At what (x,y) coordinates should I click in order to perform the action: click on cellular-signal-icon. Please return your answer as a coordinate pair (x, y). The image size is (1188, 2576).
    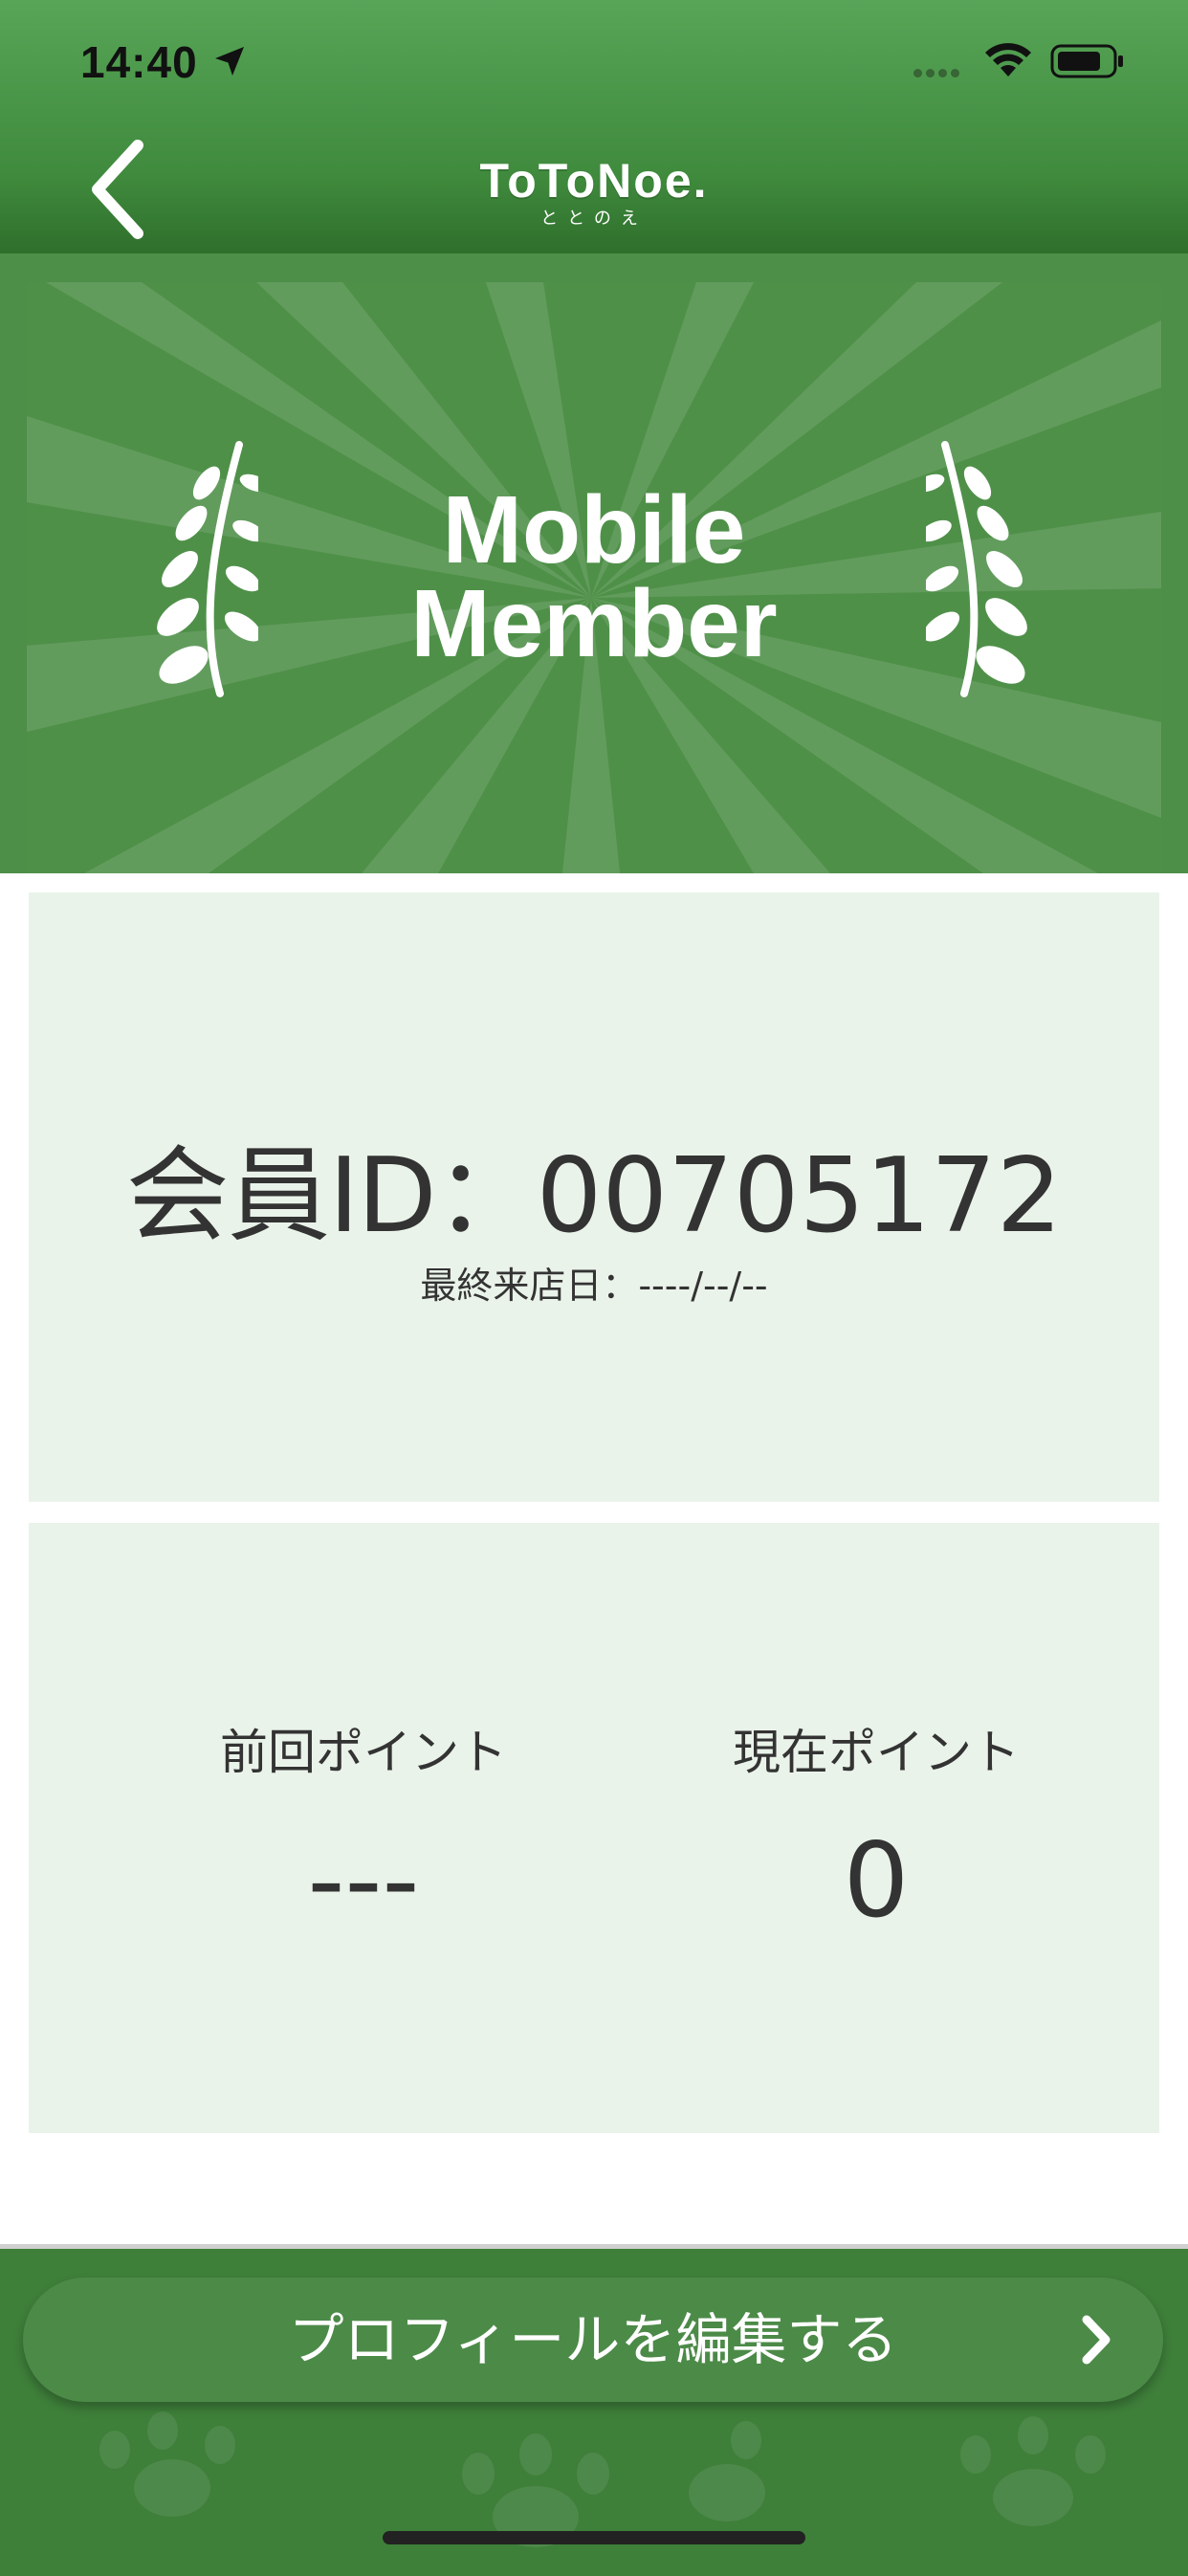
    Looking at the image, I should click on (938, 72).